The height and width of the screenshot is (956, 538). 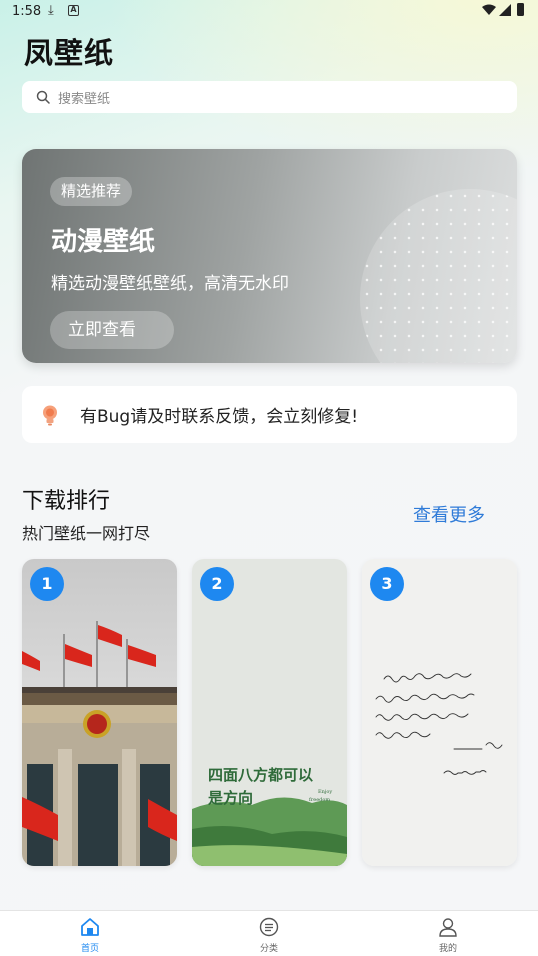 I want to click on wallpaper-slogan-en: freedom, so click(x=320, y=800).